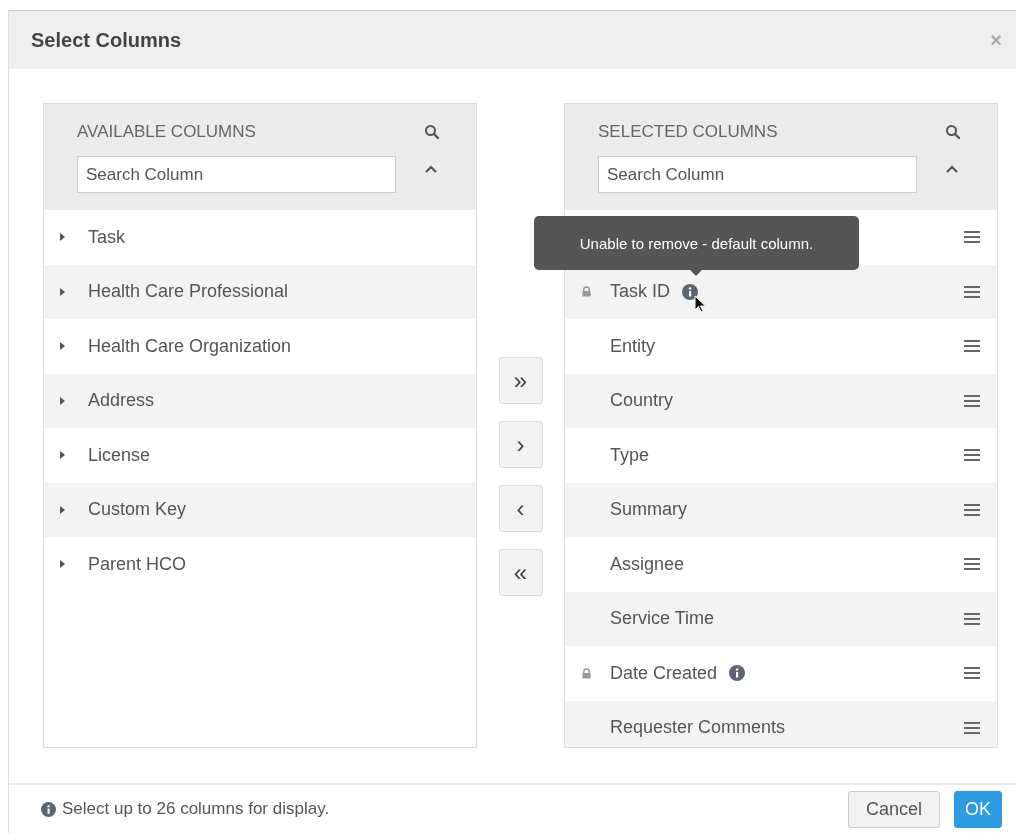 This screenshot has width=1016, height=833. I want to click on tooltip-pointer-icon, so click(696, 273).